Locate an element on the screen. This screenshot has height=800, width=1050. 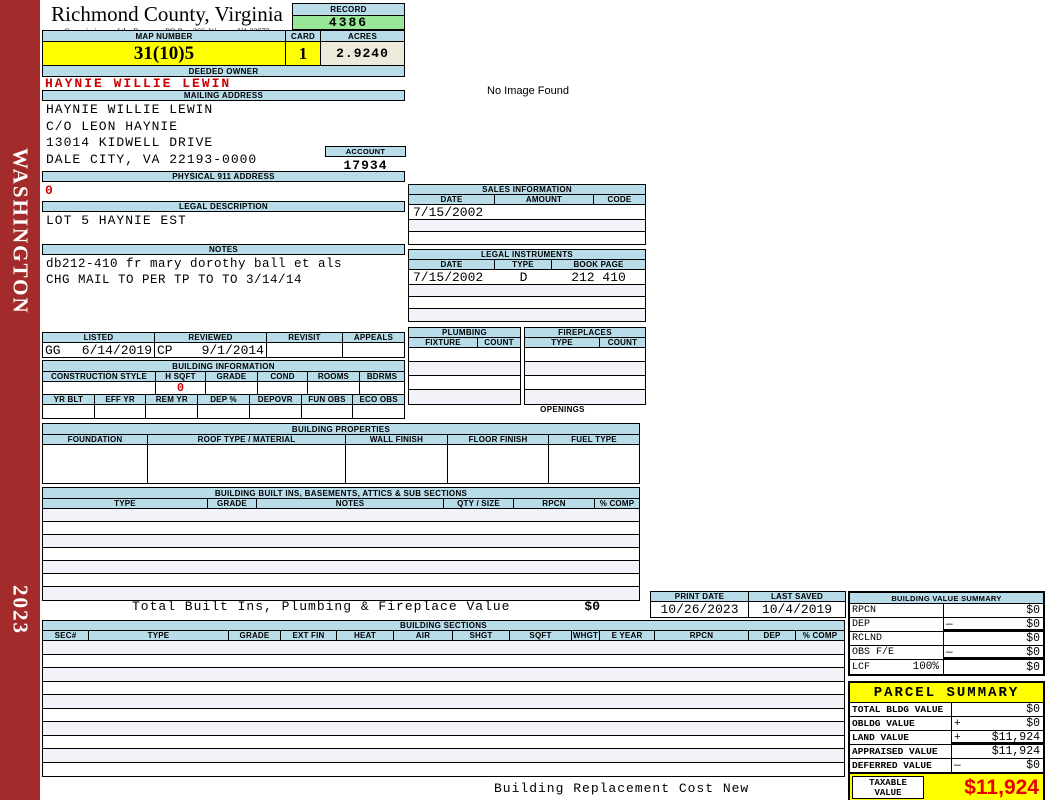
cond-label: COND is located at coordinates (283, 376).